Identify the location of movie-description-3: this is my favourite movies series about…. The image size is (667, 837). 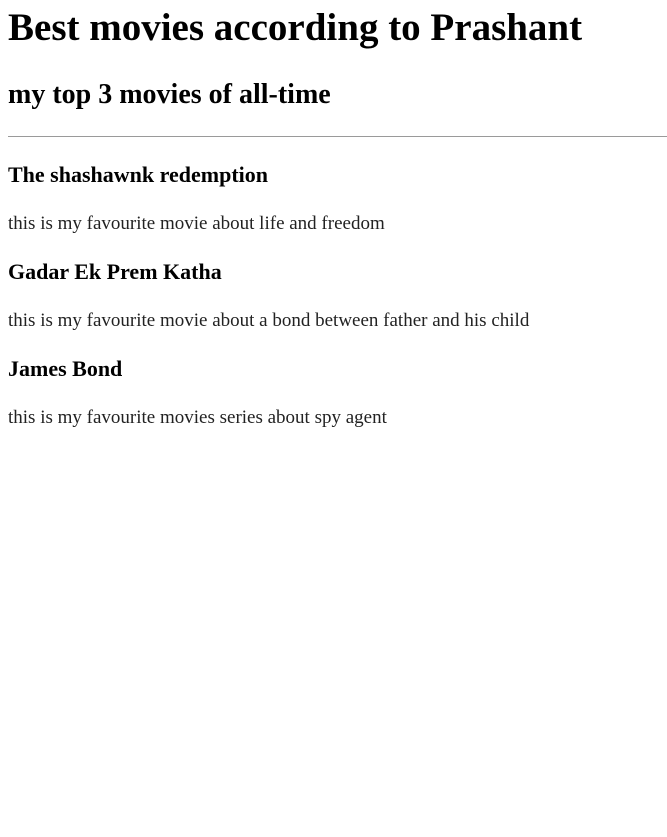
(197, 417).